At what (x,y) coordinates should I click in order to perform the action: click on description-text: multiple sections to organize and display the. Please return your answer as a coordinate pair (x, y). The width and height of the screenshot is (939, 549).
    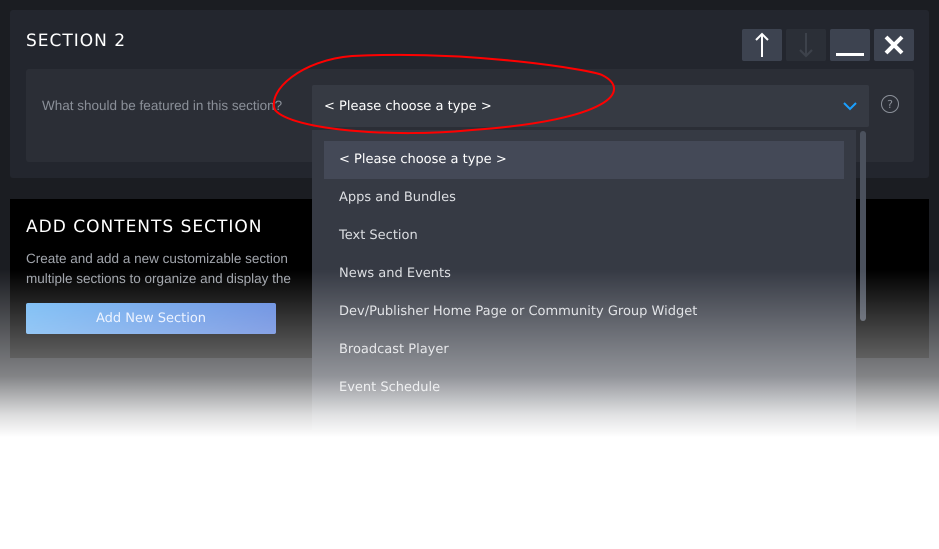
    Looking at the image, I should click on (158, 279).